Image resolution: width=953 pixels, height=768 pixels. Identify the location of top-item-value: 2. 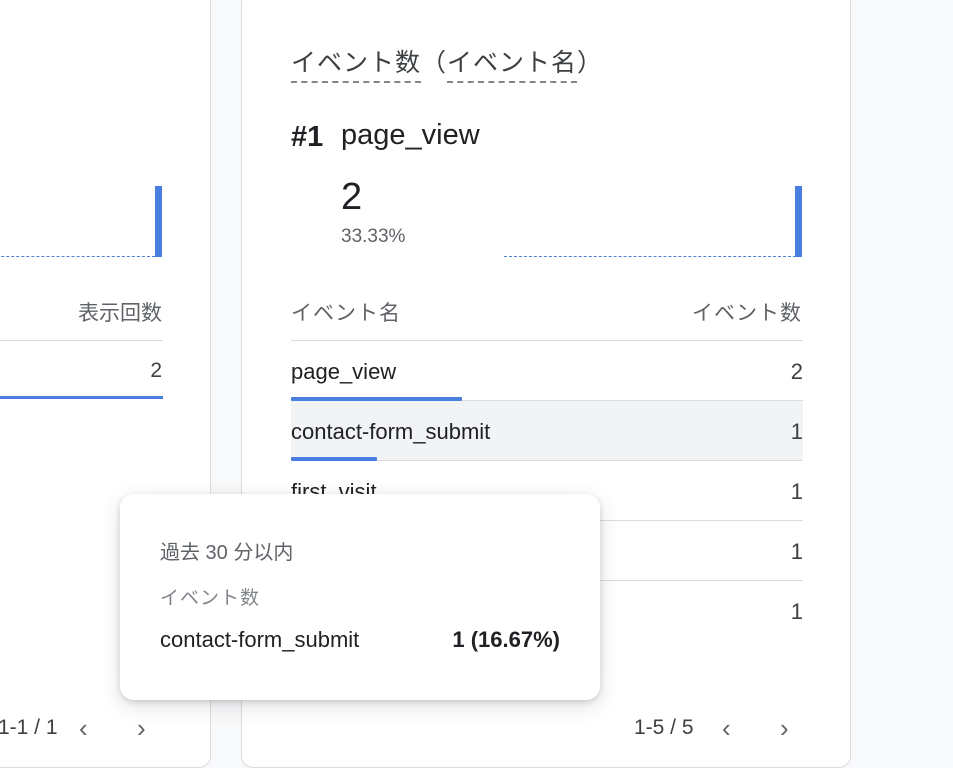
(352, 197).